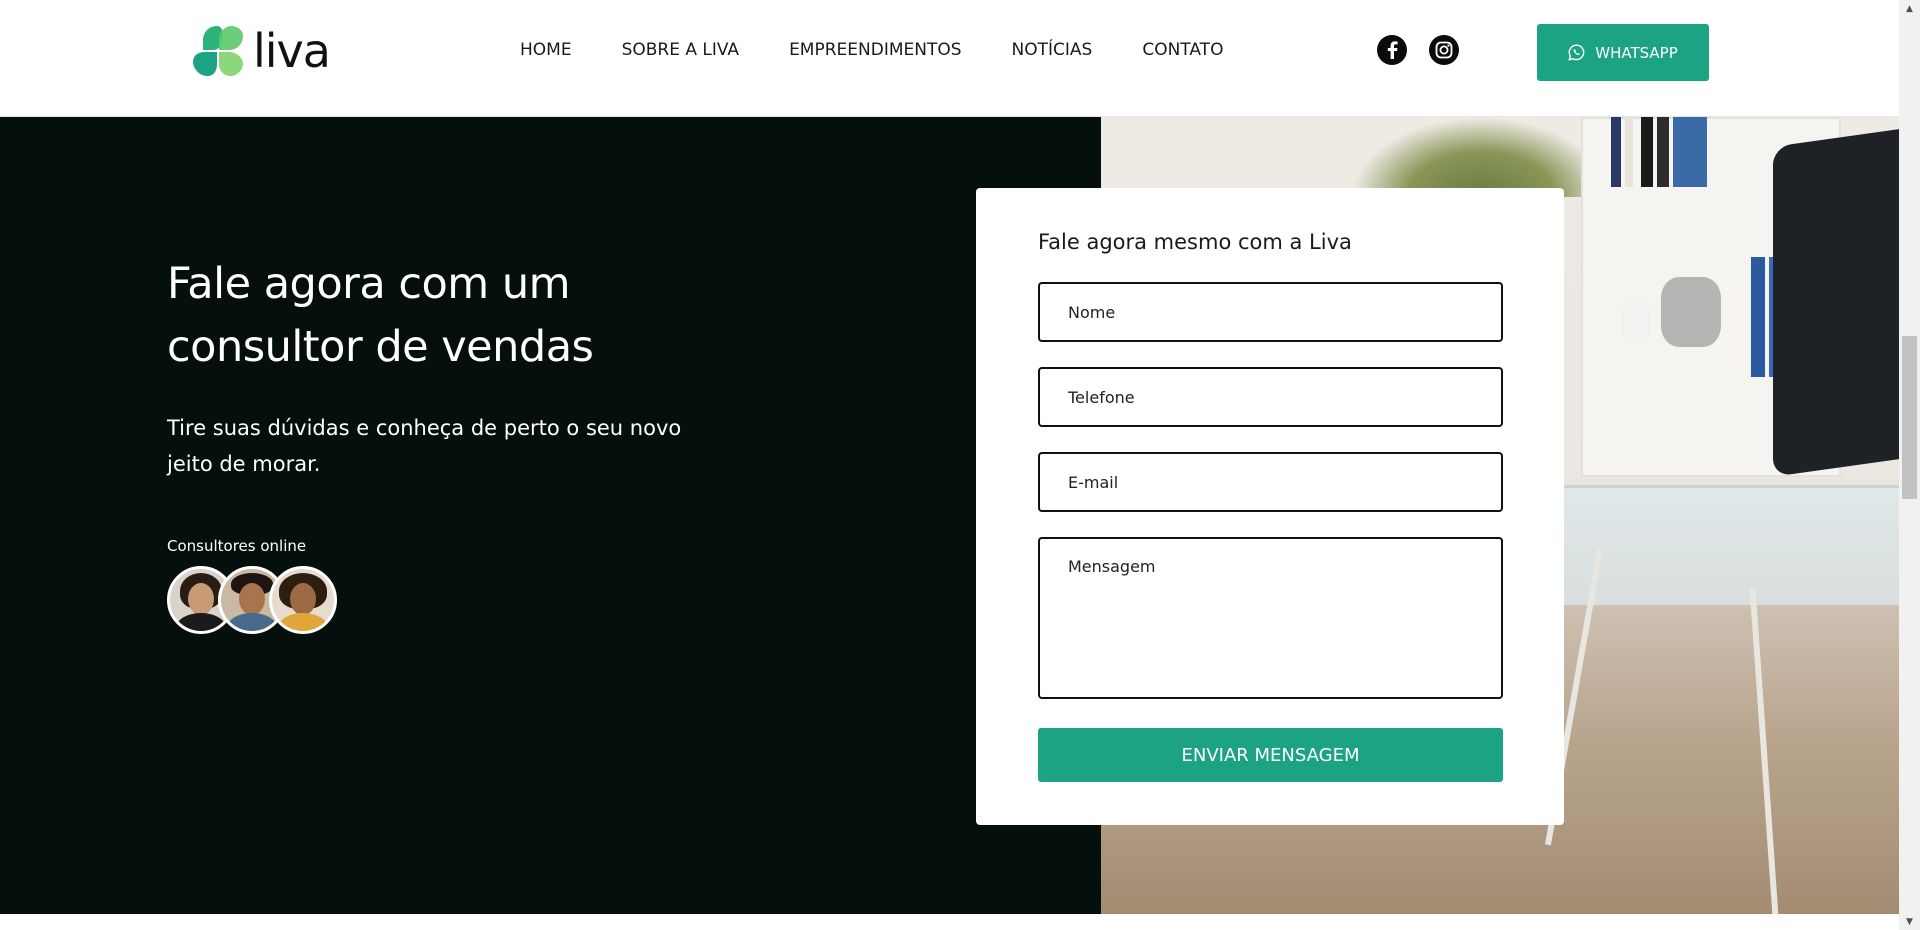  What do you see at coordinates (1909, 417) in the screenshot?
I see `scroll-thumb` at bounding box center [1909, 417].